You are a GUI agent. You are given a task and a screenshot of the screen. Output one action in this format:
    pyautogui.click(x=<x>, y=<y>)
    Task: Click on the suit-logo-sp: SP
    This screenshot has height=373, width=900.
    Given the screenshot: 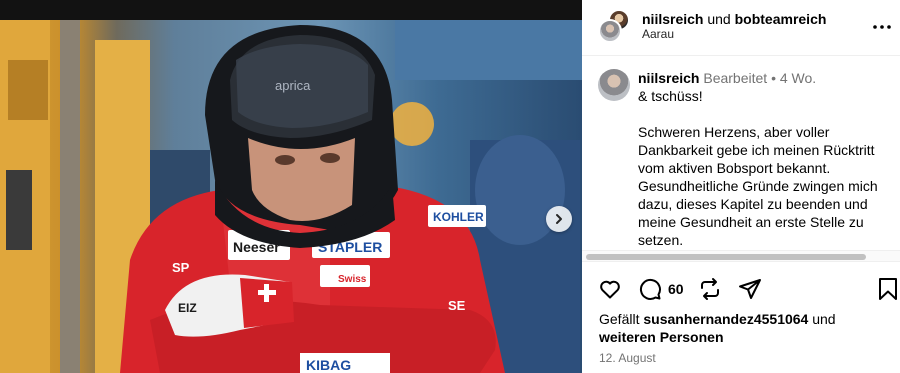 What is the action you would take?
    pyautogui.click(x=181, y=267)
    